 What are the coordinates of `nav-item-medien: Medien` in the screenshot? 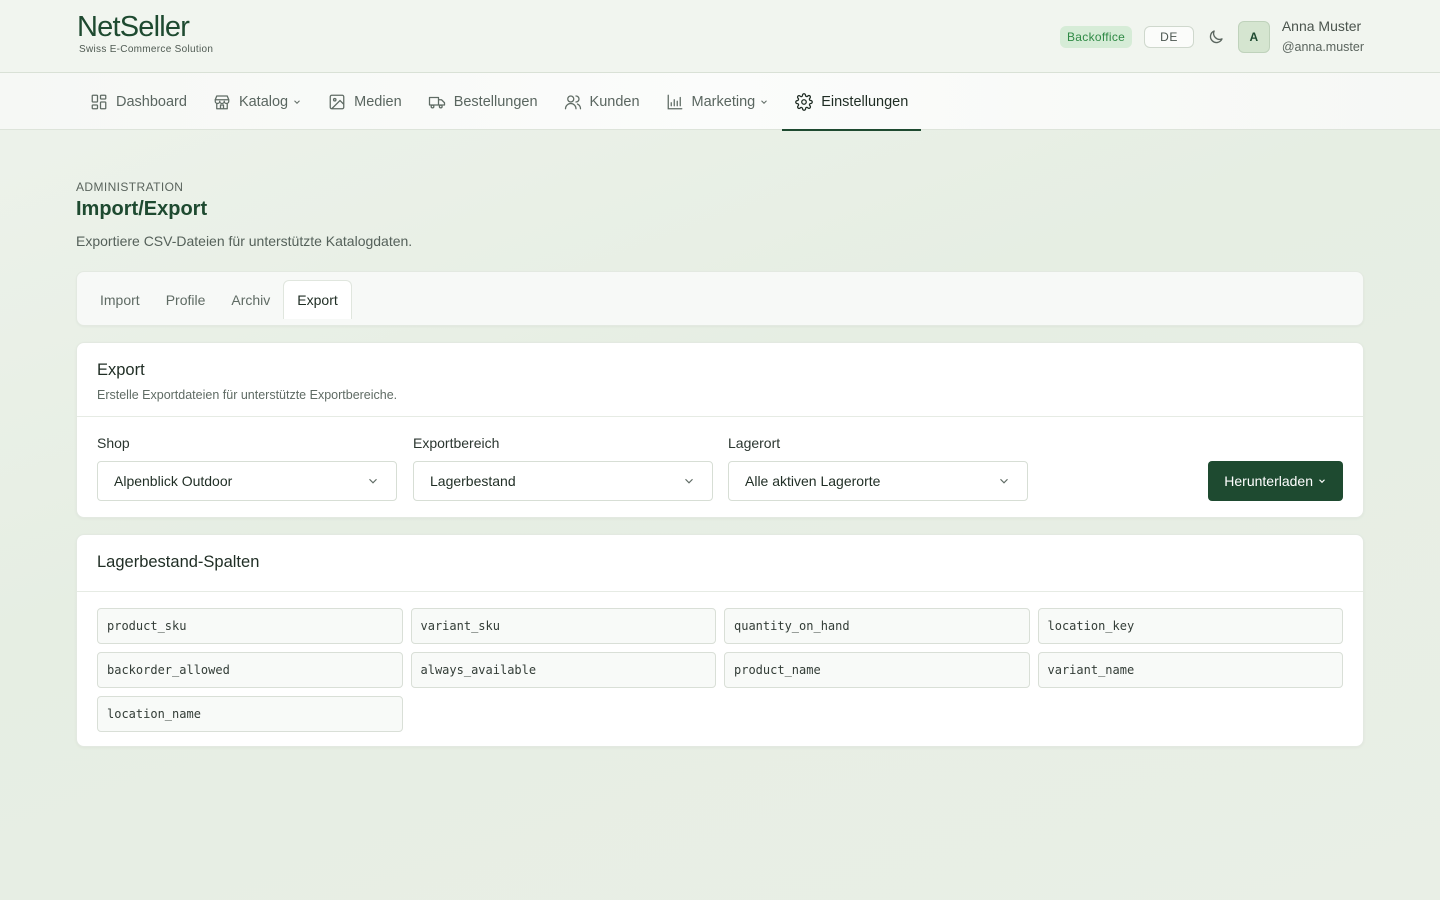 It's located at (365, 101).